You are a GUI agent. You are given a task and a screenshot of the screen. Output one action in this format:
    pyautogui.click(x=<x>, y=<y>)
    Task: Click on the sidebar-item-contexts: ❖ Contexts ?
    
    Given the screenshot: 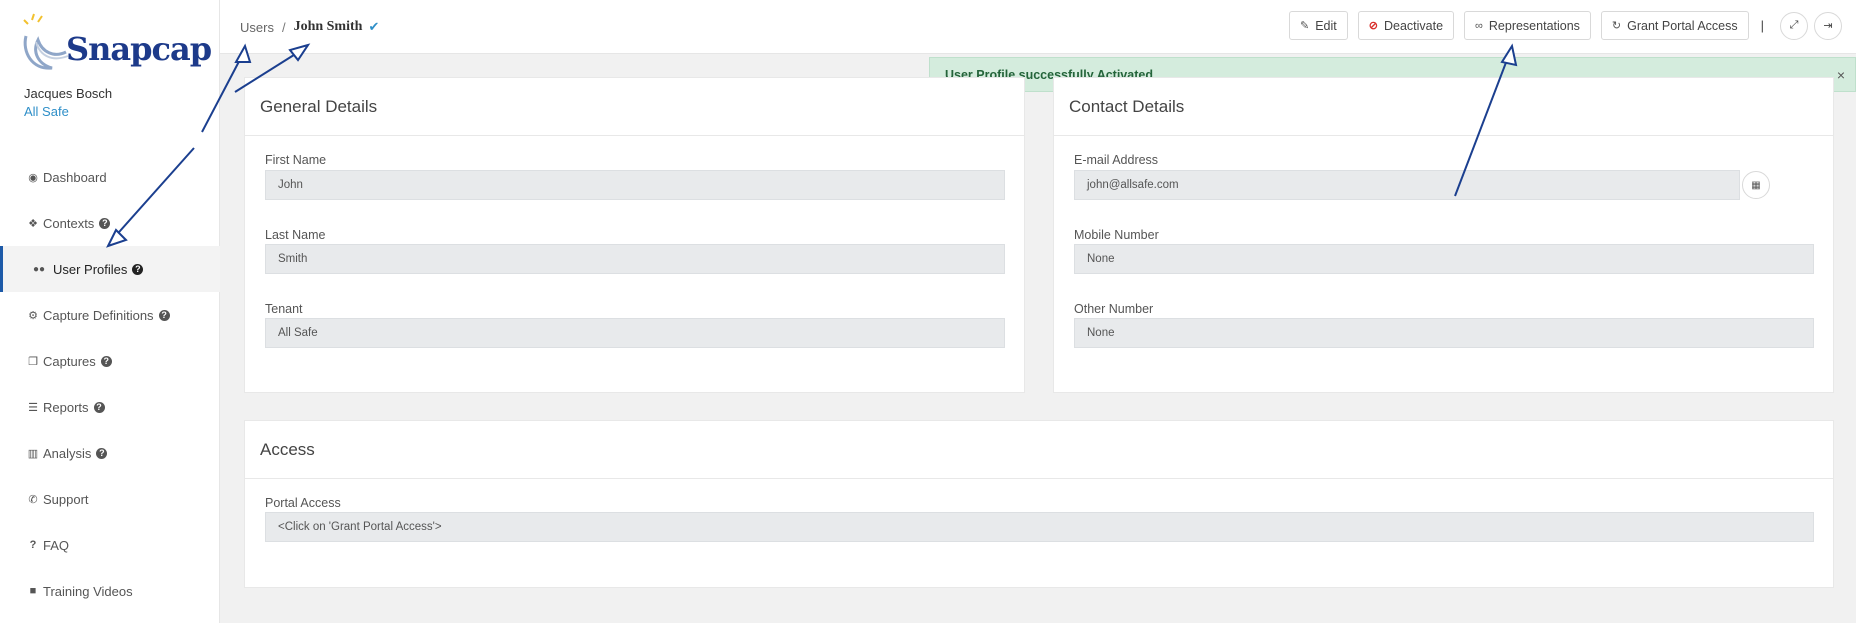 What is the action you would take?
    pyautogui.click(x=110, y=223)
    